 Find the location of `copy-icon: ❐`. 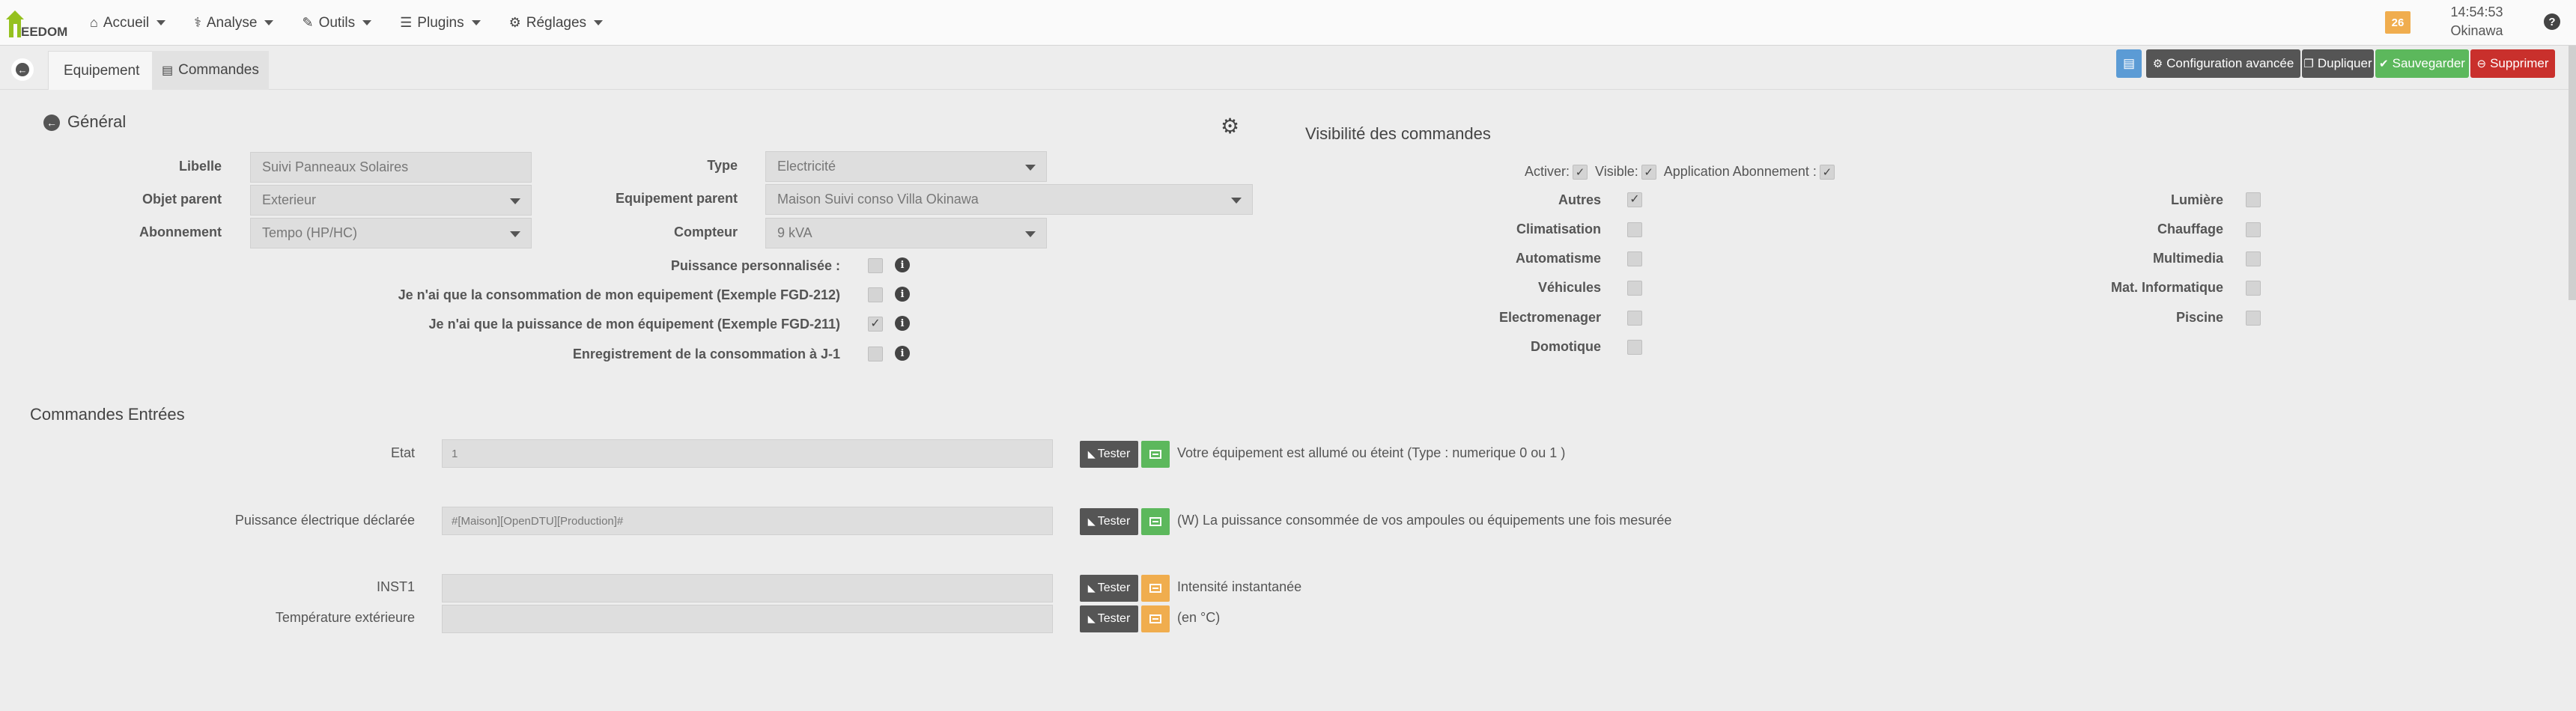

copy-icon: ❐ is located at coordinates (2308, 64).